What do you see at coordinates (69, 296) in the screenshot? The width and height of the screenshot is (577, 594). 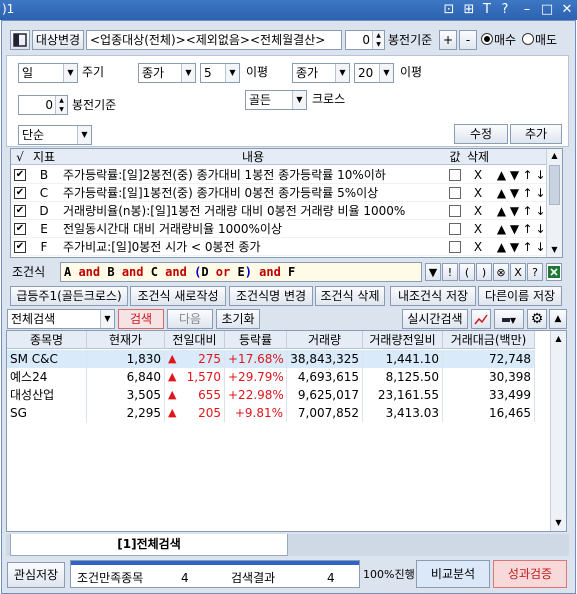 I see `golden-cross-condition-button: 급등주1(골든크로스)` at bounding box center [69, 296].